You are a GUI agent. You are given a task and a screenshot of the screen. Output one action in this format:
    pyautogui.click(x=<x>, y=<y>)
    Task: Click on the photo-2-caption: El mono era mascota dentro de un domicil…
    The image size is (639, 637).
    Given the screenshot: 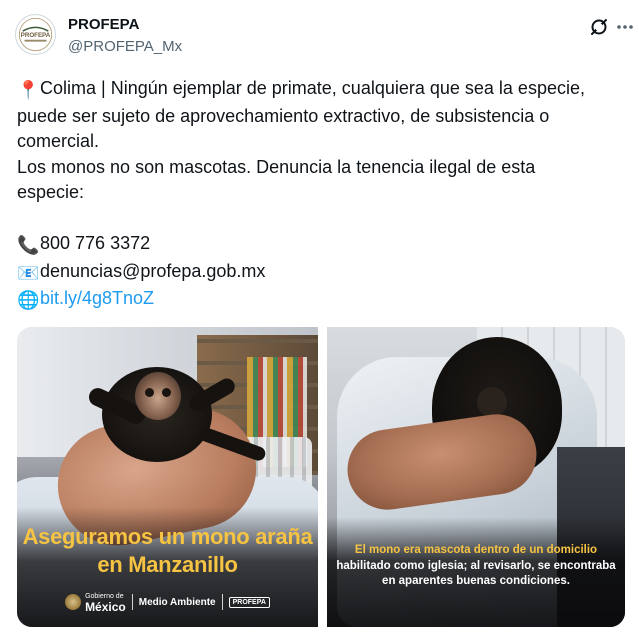 What is the action you would take?
    pyautogui.click(x=476, y=566)
    